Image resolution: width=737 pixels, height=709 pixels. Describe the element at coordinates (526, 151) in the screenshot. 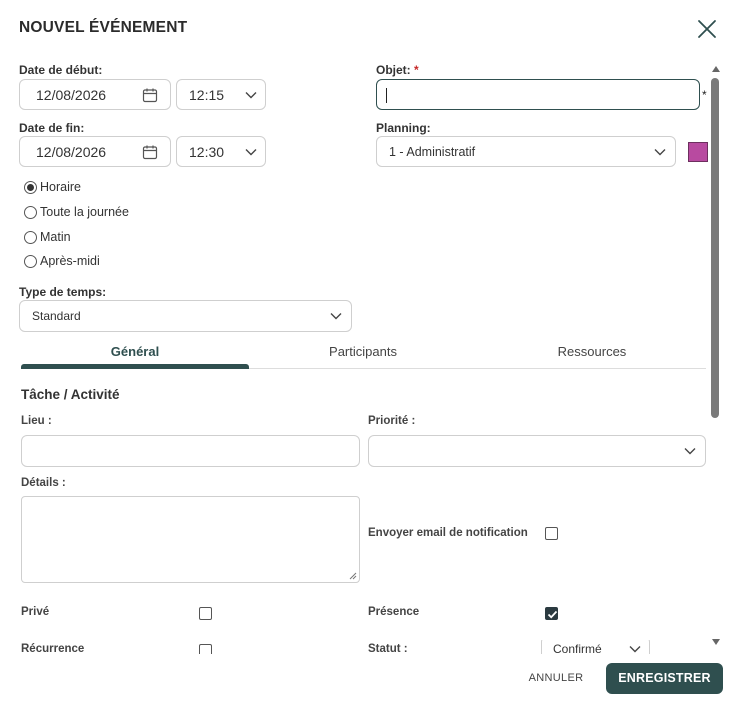

I see `planning-select: 1 - Administratif` at that location.